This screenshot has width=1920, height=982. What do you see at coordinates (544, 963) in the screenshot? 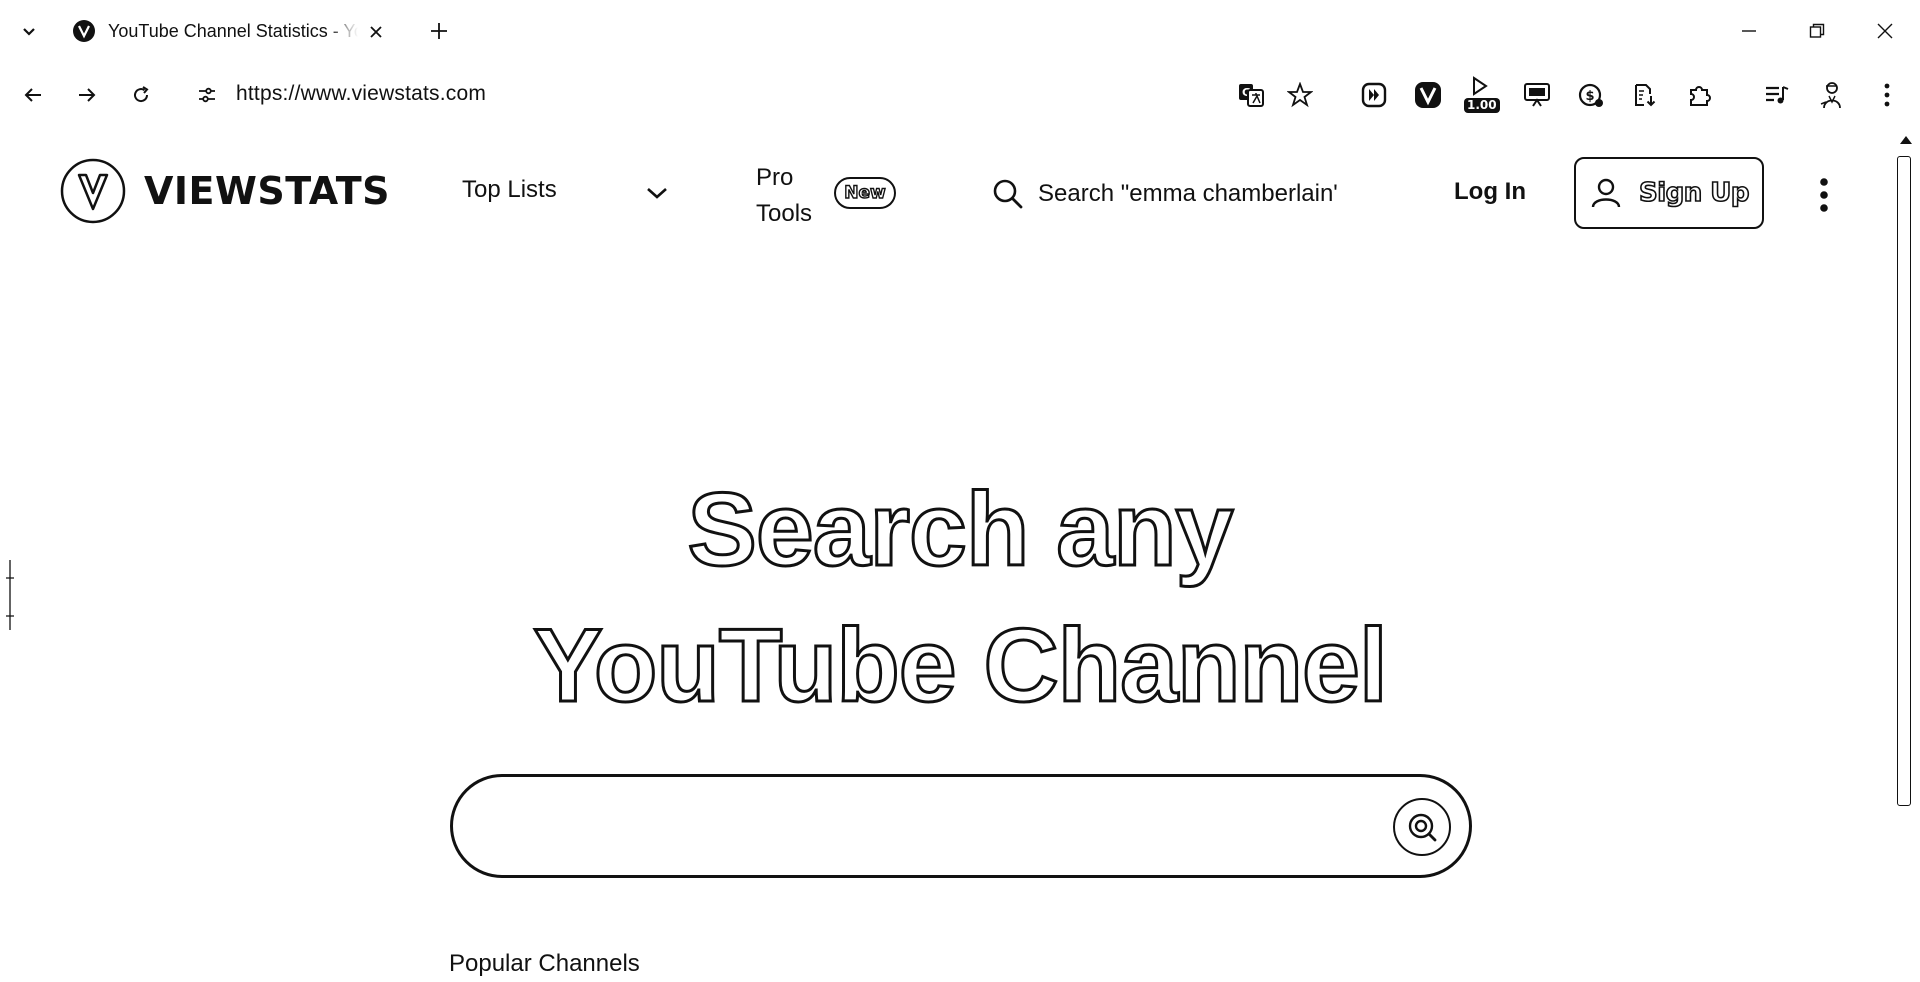
I see `popular-channels-heading: Popular Channels` at bounding box center [544, 963].